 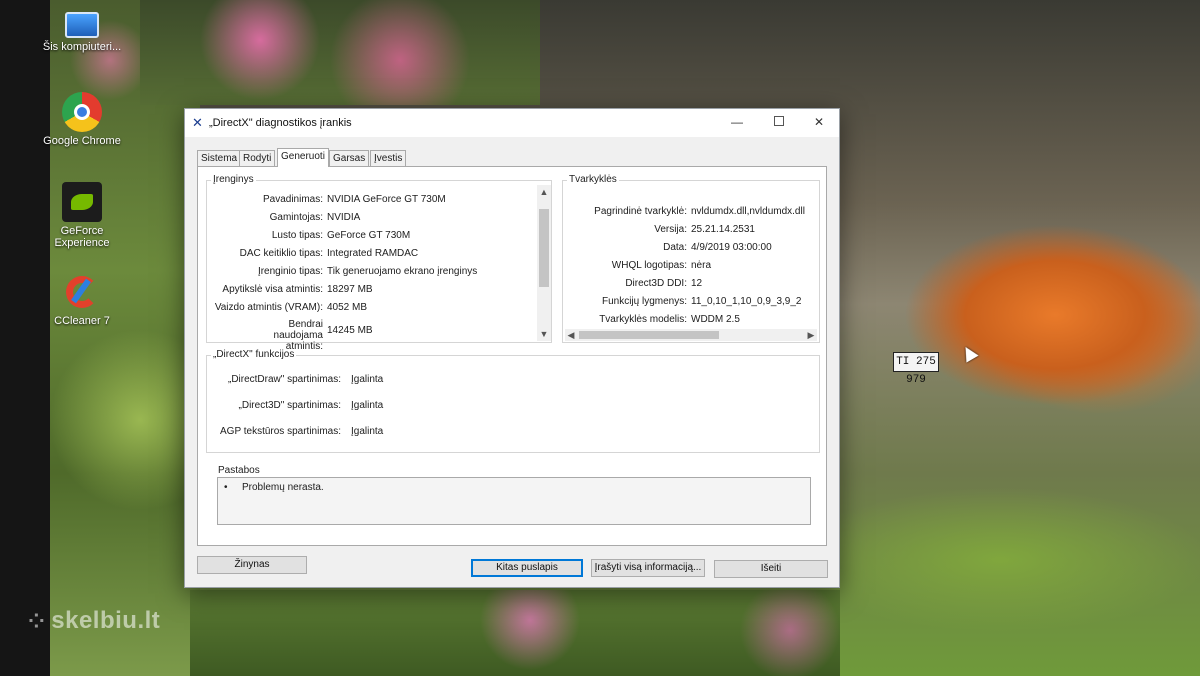 What do you see at coordinates (344, 217) in the screenshot?
I see `field-value: NVIDIA` at bounding box center [344, 217].